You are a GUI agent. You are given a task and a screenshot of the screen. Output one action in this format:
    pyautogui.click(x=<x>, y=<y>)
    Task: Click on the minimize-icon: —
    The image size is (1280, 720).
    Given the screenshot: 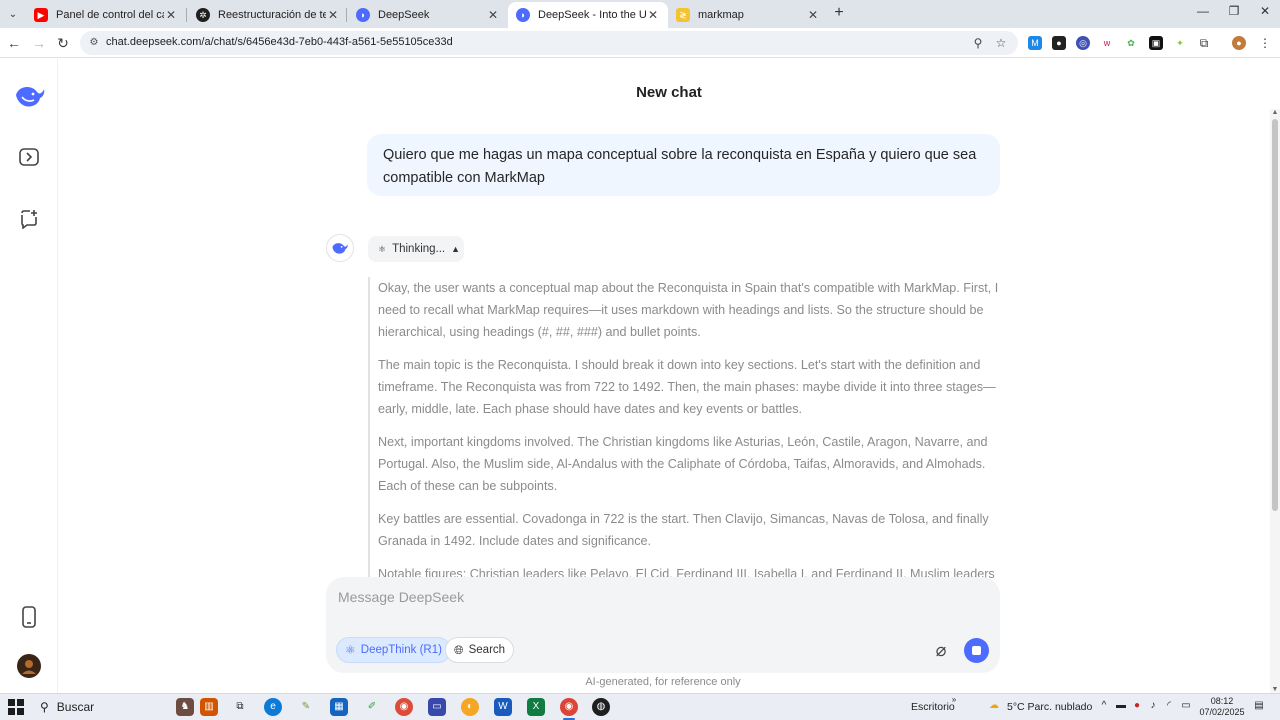 What is the action you would take?
    pyautogui.click(x=1203, y=13)
    